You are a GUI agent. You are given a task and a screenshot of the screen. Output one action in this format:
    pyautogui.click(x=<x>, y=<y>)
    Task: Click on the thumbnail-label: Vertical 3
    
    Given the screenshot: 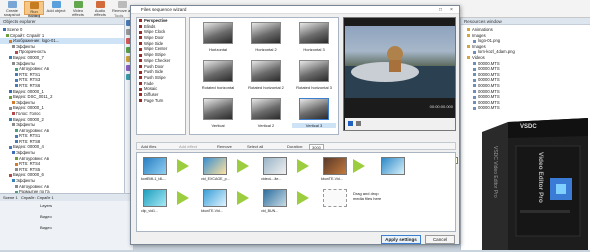 What is the action you would take?
    pyautogui.click(x=314, y=125)
    